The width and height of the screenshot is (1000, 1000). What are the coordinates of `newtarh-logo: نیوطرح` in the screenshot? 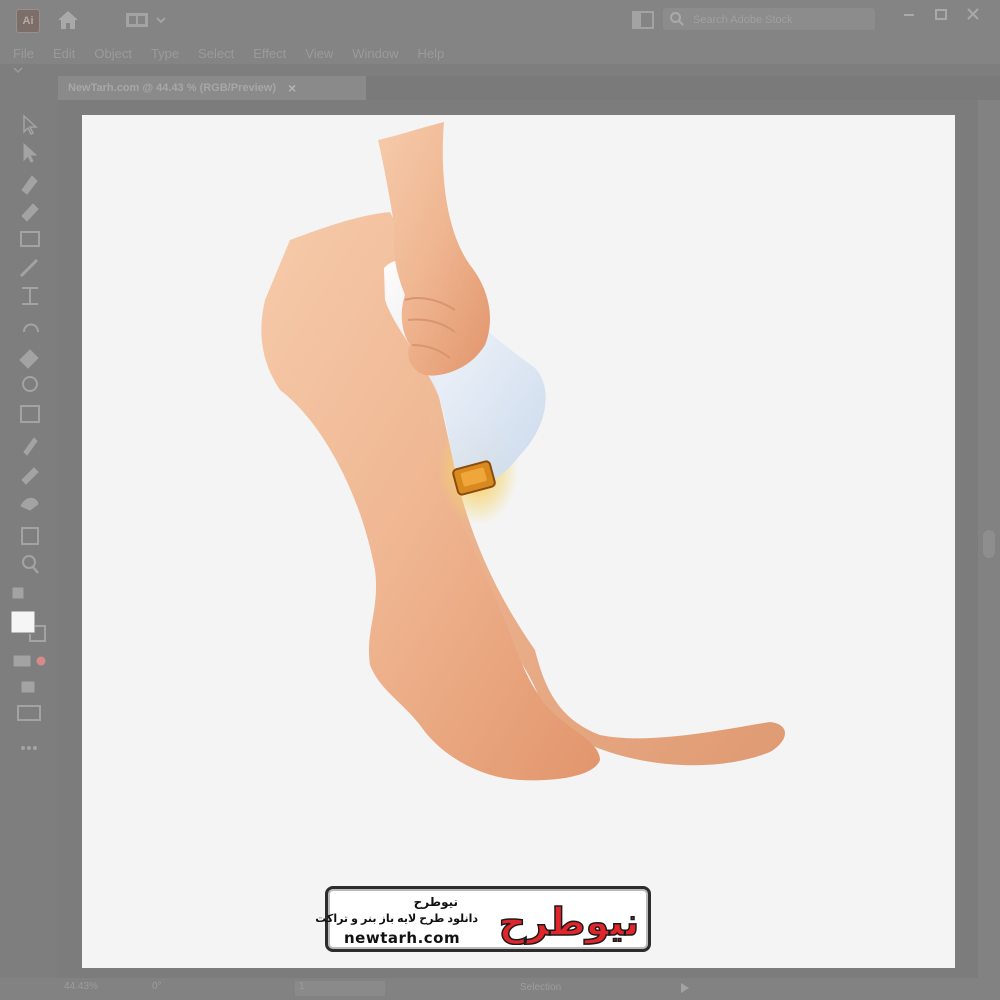 It's located at (569, 922).